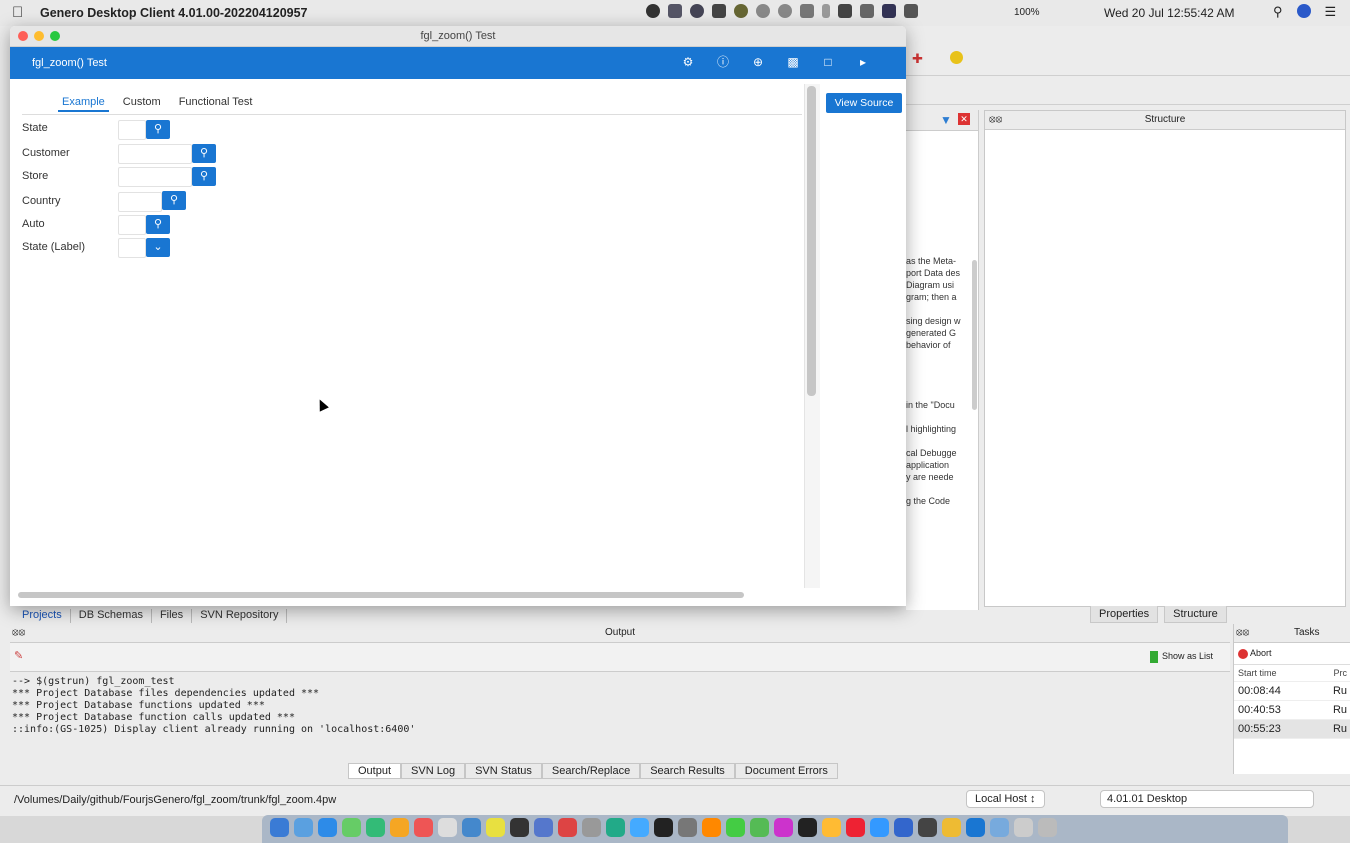 The height and width of the screenshot is (843, 1350). I want to click on horizontal-scrollbar, so click(381, 595).